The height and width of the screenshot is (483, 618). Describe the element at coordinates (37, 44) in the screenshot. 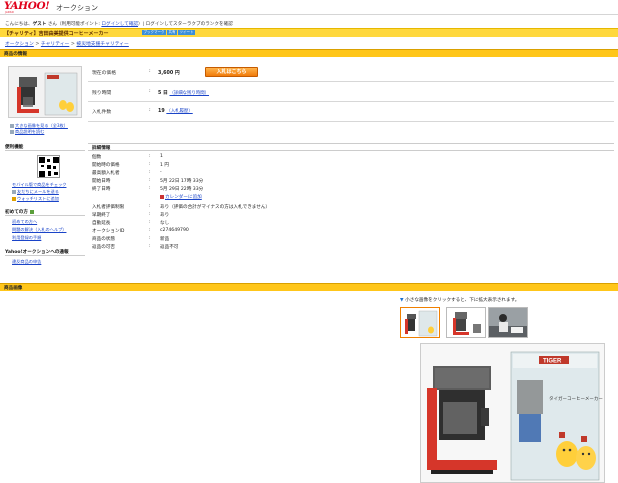

I see `breadcrumb-sep: >` at that location.